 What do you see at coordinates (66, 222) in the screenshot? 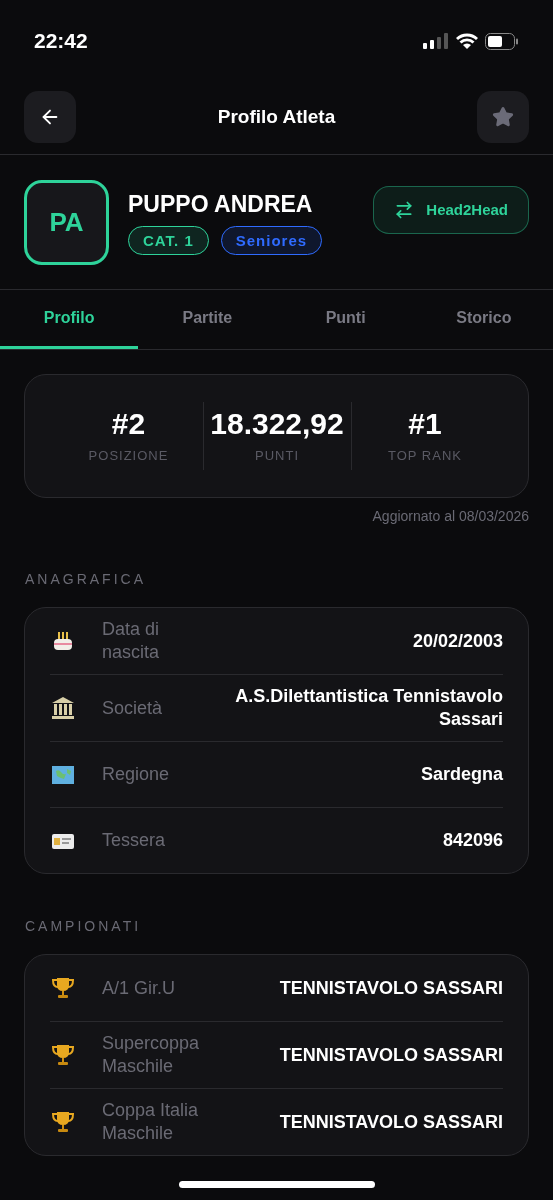
I see `initials-avatar: PA` at bounding box center [66, 222].